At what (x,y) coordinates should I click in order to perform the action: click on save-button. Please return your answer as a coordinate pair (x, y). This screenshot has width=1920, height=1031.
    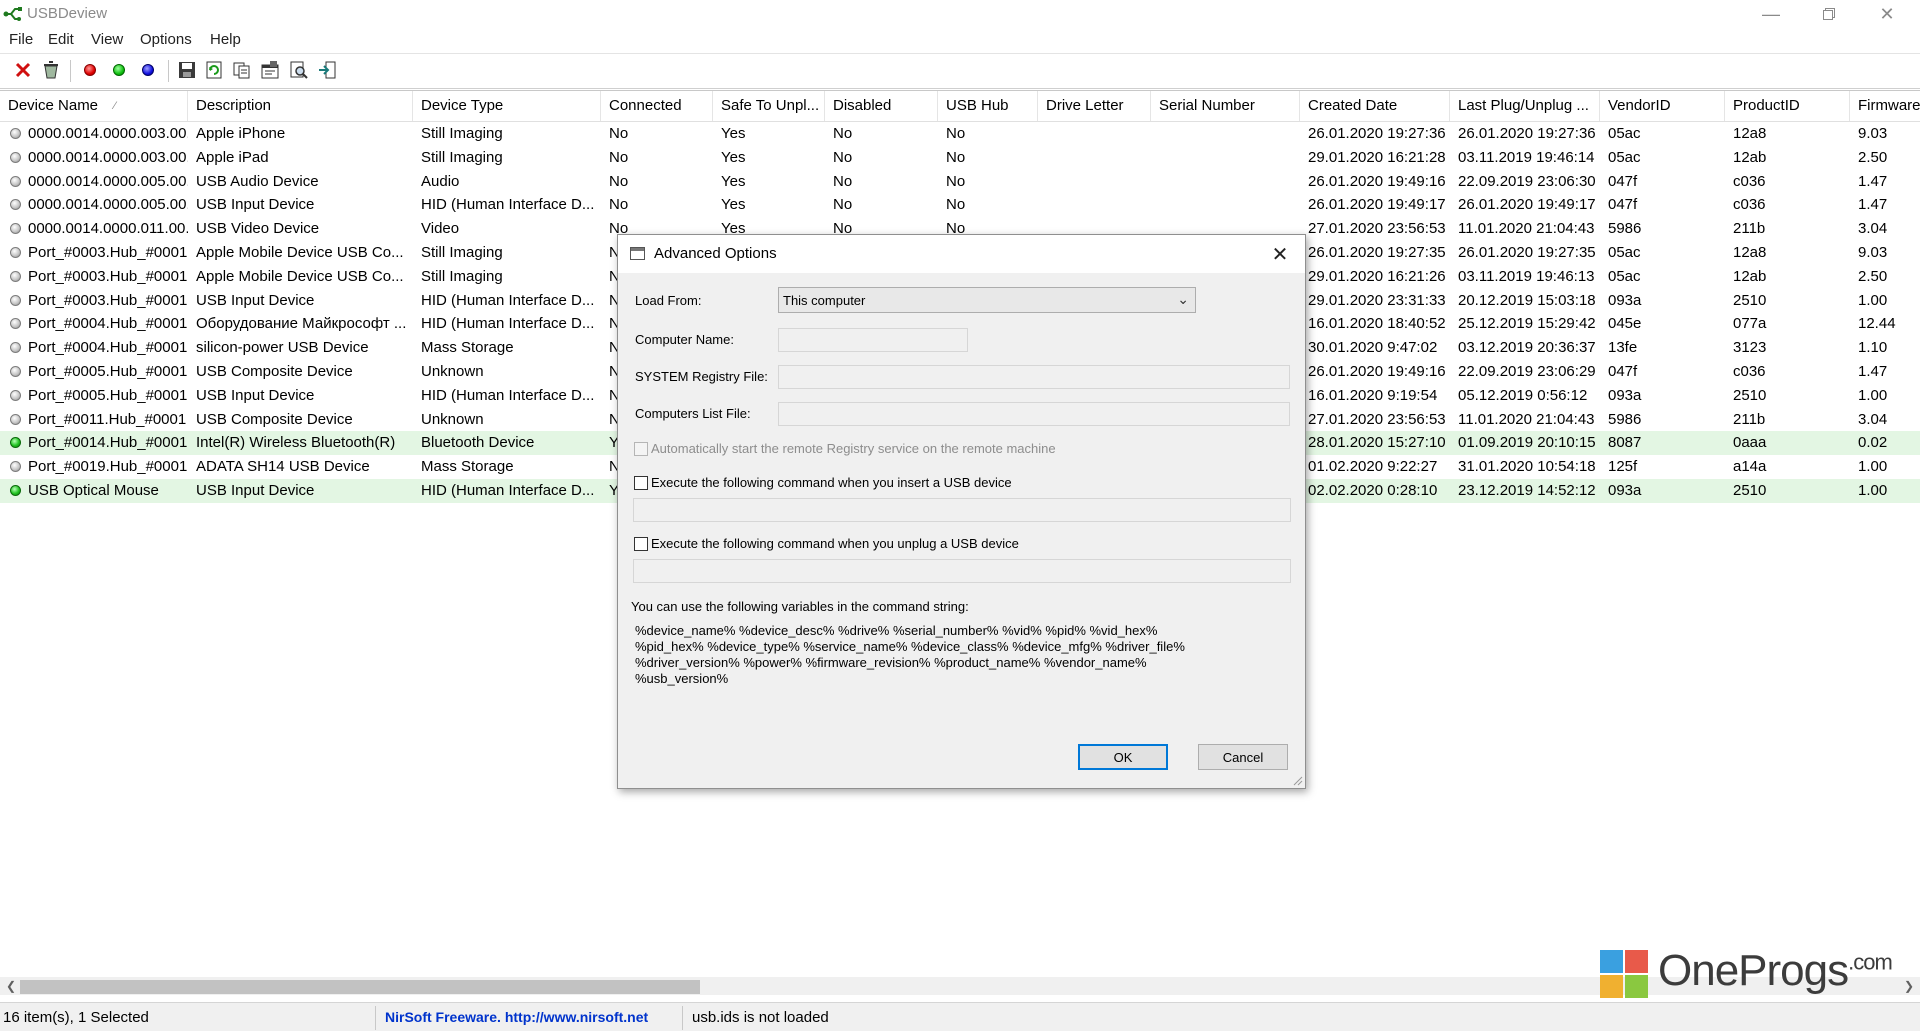
    Looking at the image, I should click on (187, 70).